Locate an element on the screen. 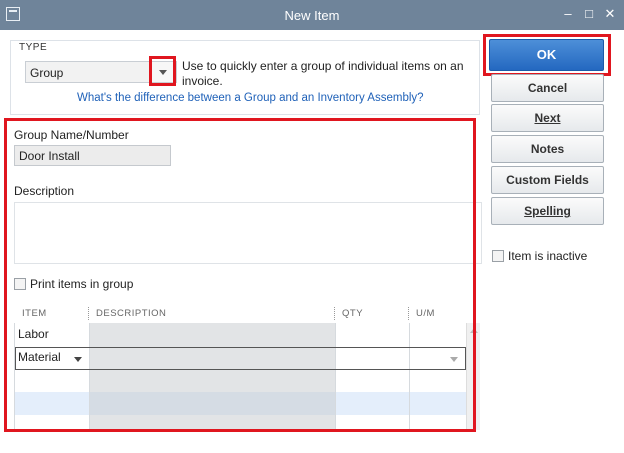 The height and width of the screenshot is (453, 624). custom-fields-button: Custom Fields is located at coordinates (547, 180).